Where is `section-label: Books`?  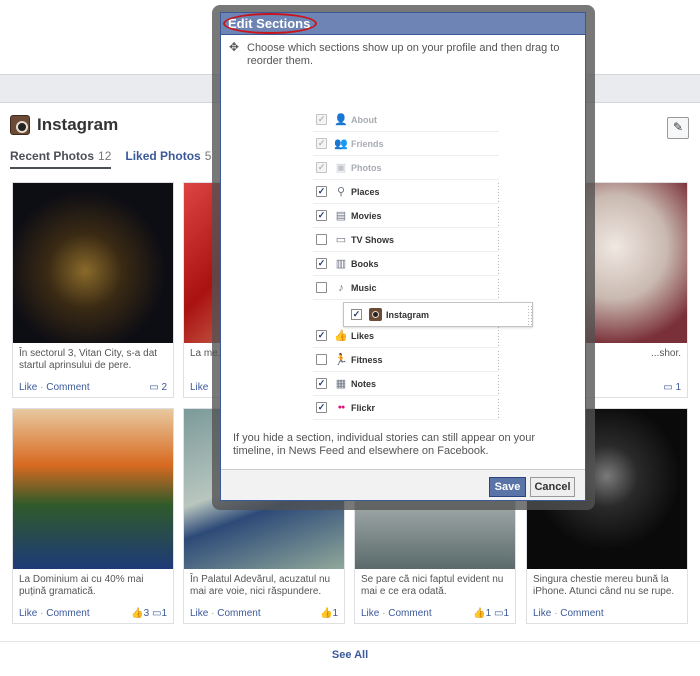 section-label: Books is located at coordinates (365, 263).